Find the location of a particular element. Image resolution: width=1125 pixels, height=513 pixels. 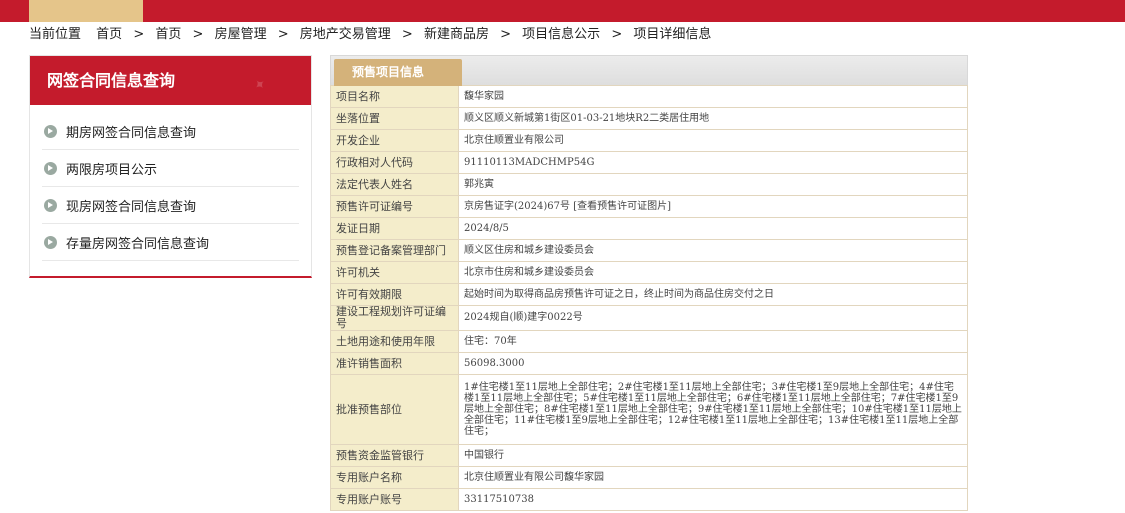

row-value: 北京住顺置业有限公司 is located at coordinates (713, 140).